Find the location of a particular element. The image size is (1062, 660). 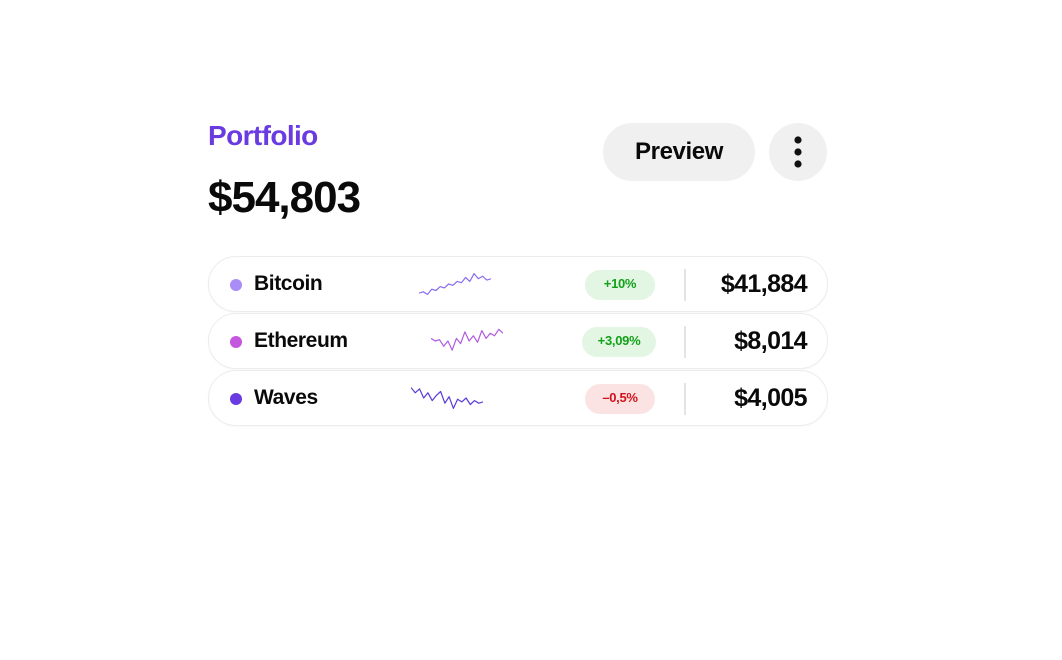

change-badge: –0,5% is located at coordinates (620, 399).